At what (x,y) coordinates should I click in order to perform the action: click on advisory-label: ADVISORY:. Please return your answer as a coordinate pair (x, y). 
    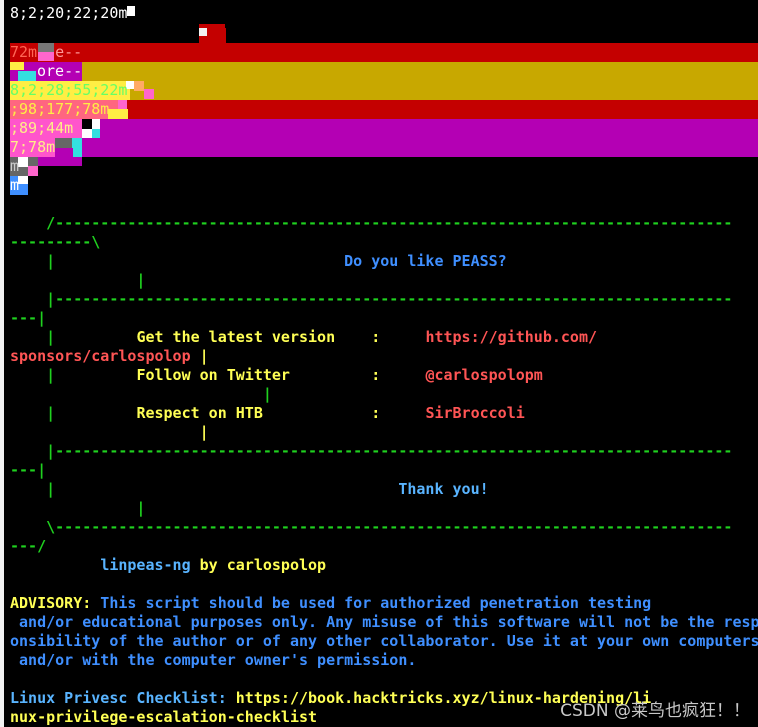
    Looking at the image, I should click on (51, 603).